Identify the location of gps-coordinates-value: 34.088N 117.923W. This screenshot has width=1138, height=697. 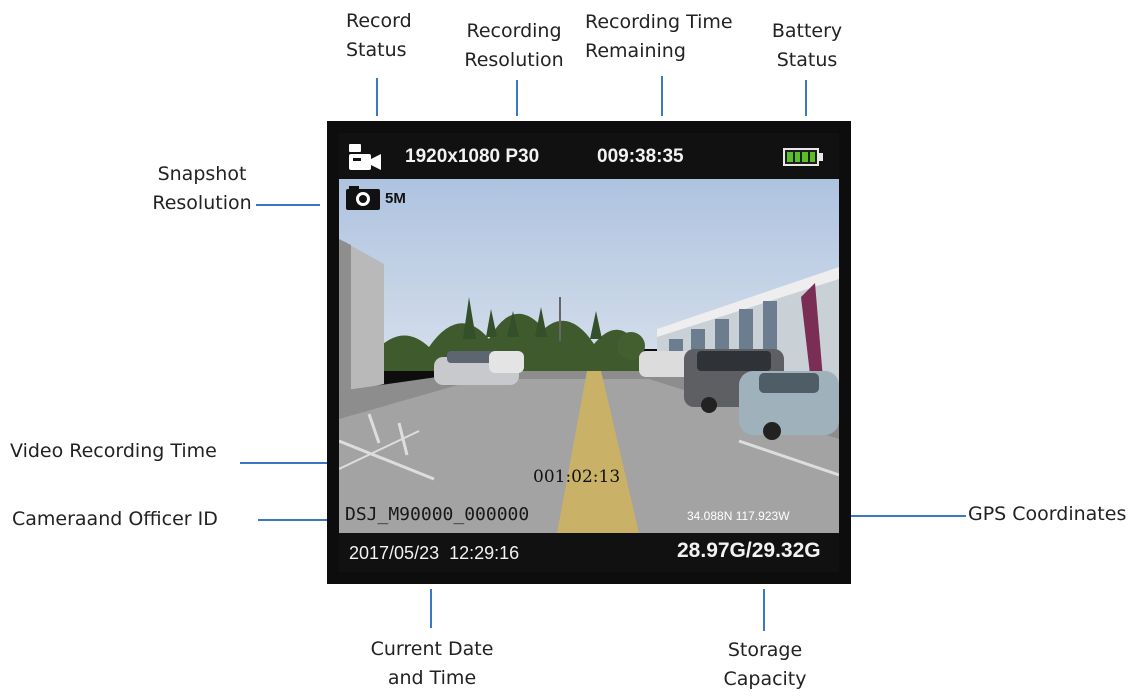
(738, 516).